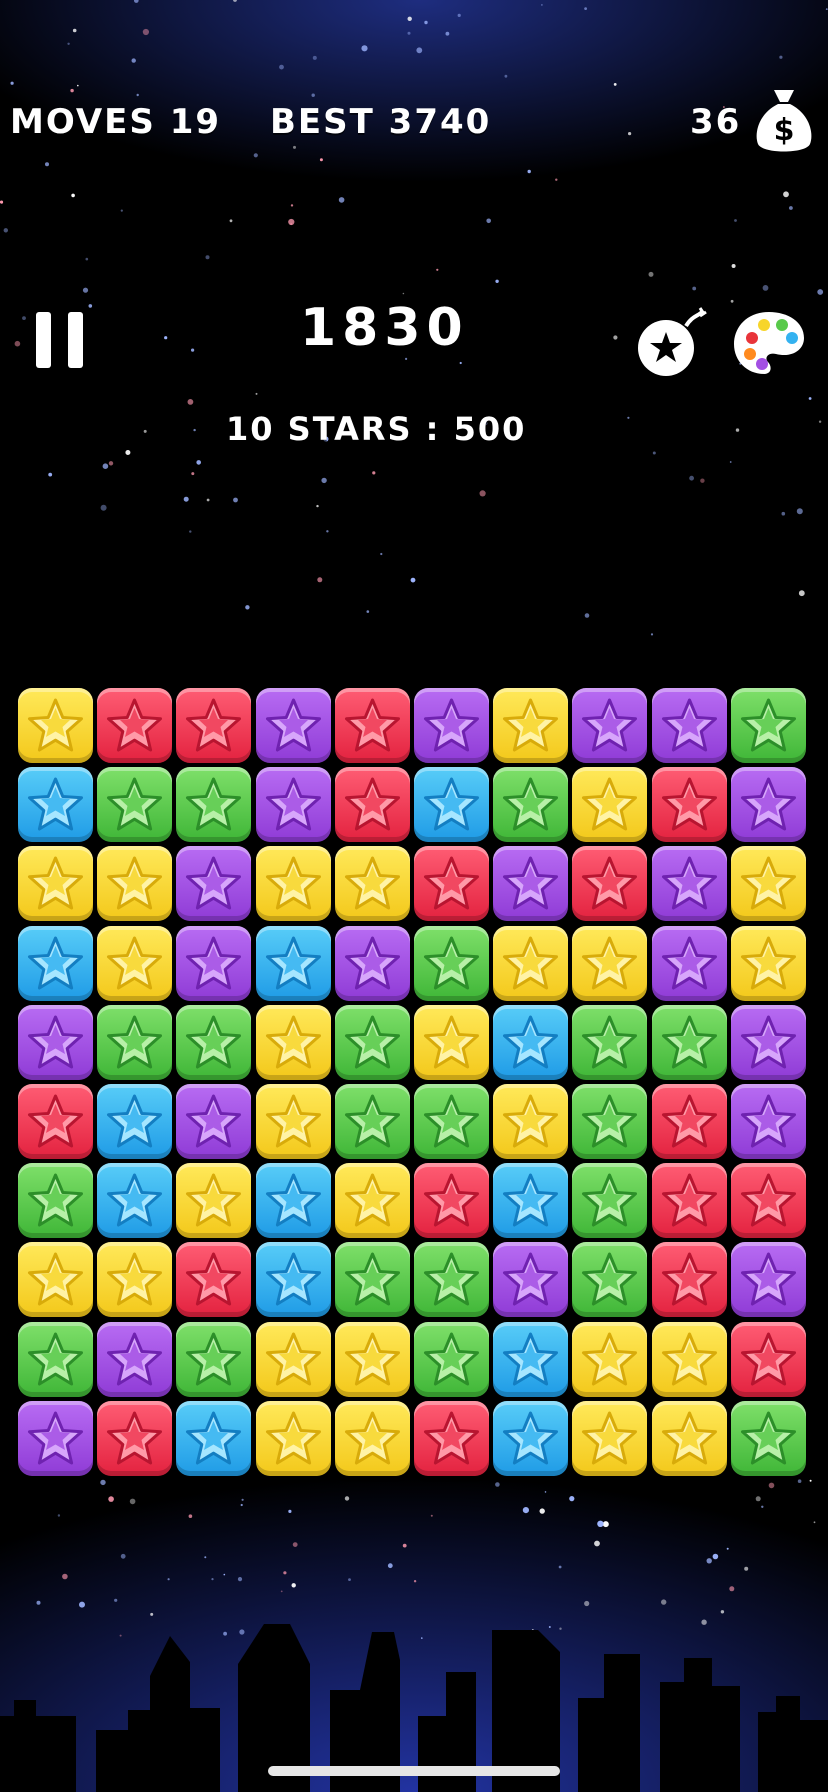  Describe the element at coordinates (414, 1771) in the screenshot. I see `home-indicator` at that location.